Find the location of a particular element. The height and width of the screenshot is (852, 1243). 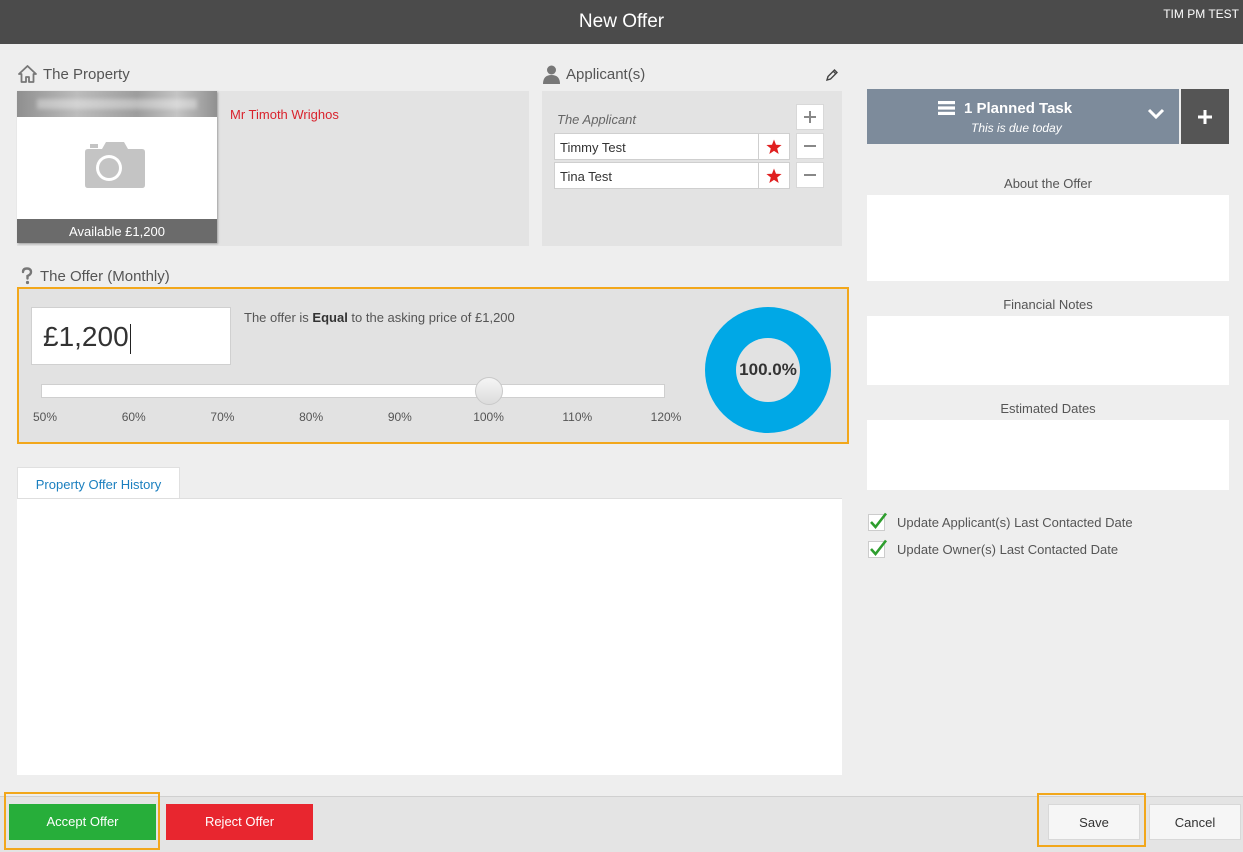

slider-tick-label: 100% is located at coordinates (488, 417).